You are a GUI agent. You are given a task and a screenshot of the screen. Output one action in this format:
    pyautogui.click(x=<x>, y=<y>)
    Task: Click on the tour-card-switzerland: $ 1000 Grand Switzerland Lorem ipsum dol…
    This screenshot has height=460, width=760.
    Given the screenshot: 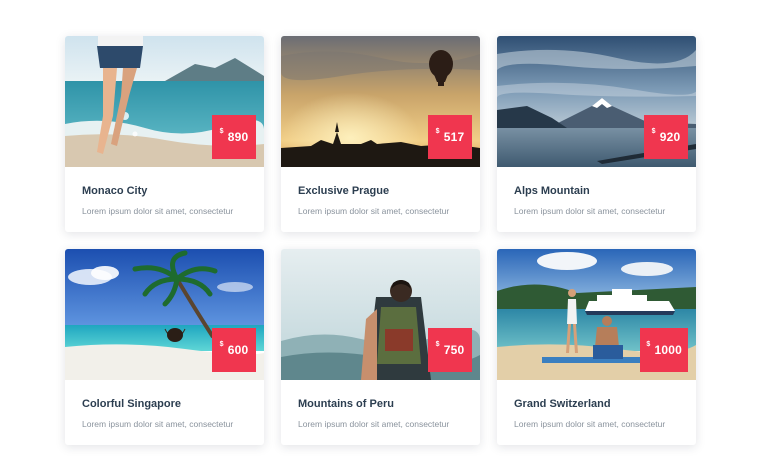 What is the action you would take?
    pyautogui.click(x=596, y=347)
    